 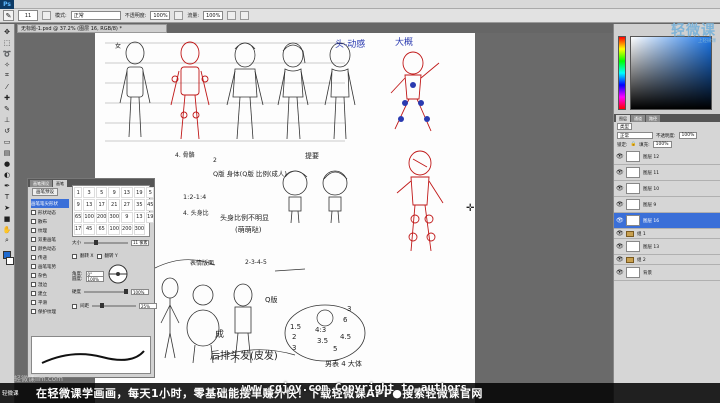 What do you see at coordinates (45, 192) in the screenshot?
I see `brush-presets-button: 画笔预设` at bounding box center [45, 192].